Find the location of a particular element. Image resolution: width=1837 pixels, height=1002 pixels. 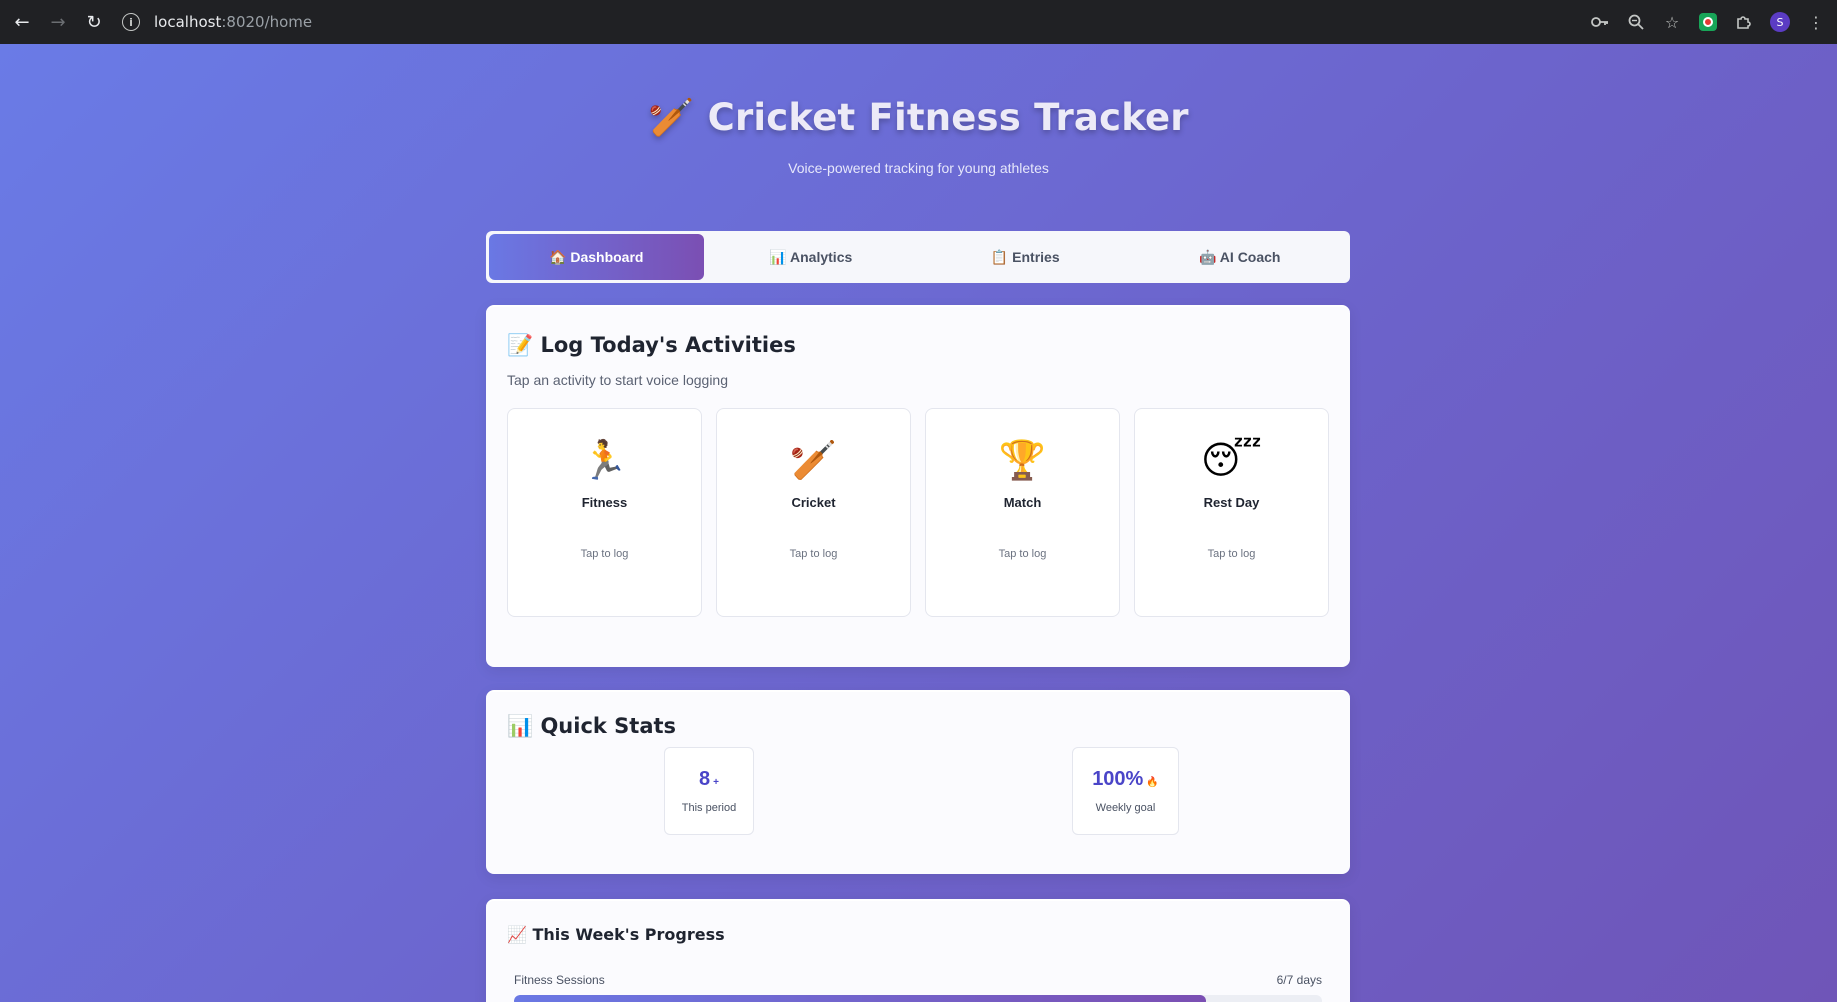

sleeping-face-icon: 😴 is located at coordinates (1231, 460).